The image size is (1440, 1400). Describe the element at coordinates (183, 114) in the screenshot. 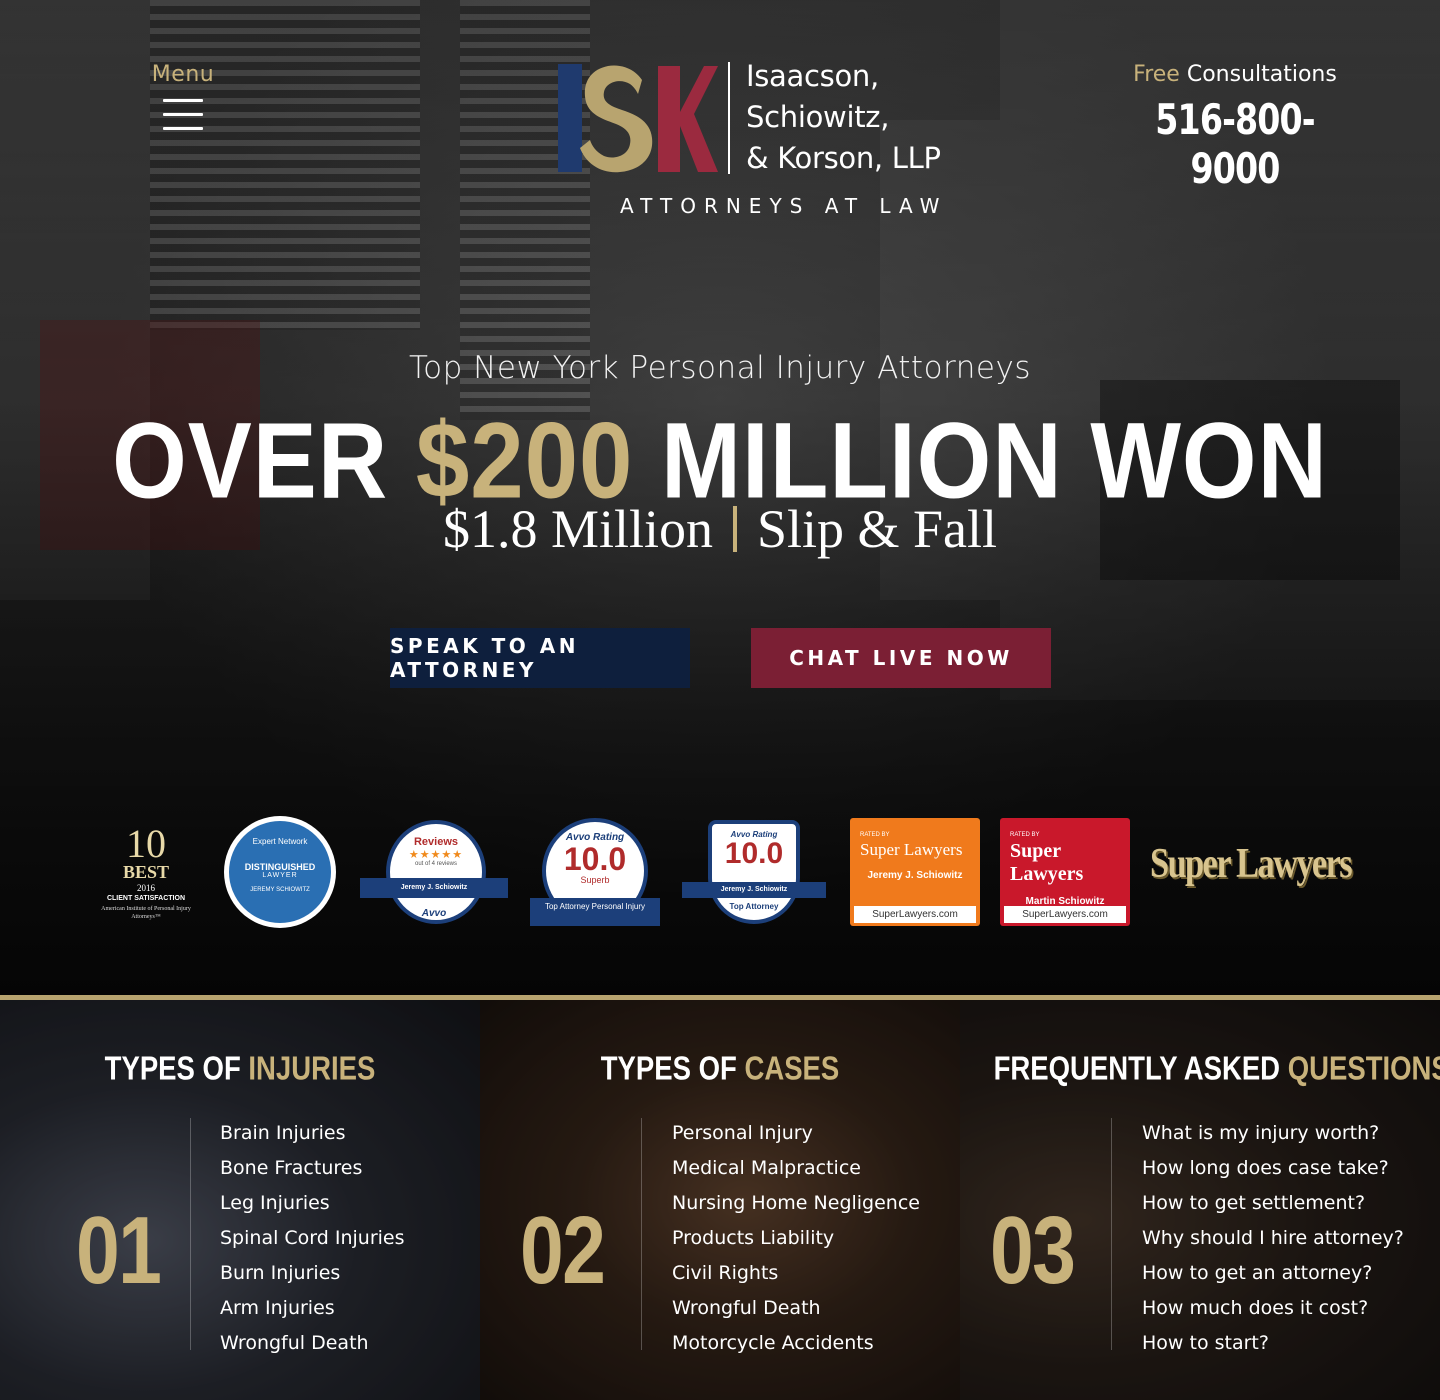

I see `hamburger-icon` at that location.